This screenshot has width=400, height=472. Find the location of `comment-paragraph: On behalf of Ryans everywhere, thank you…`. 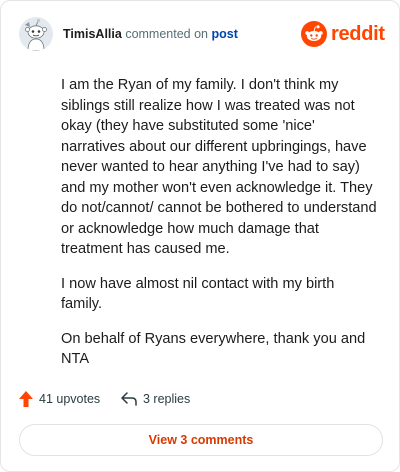

comment-paragraph: On behalf of Ryans everywhere, thank you… is located at coordinates (213, 349).